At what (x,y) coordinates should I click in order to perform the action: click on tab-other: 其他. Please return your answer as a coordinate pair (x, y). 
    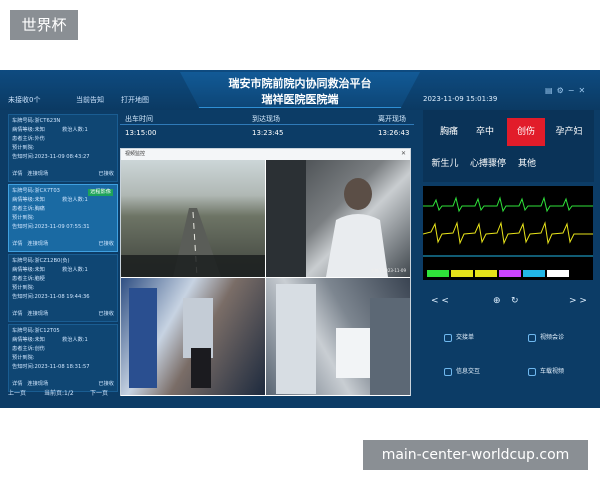
    Looking at the image, I should click on (527, 164).